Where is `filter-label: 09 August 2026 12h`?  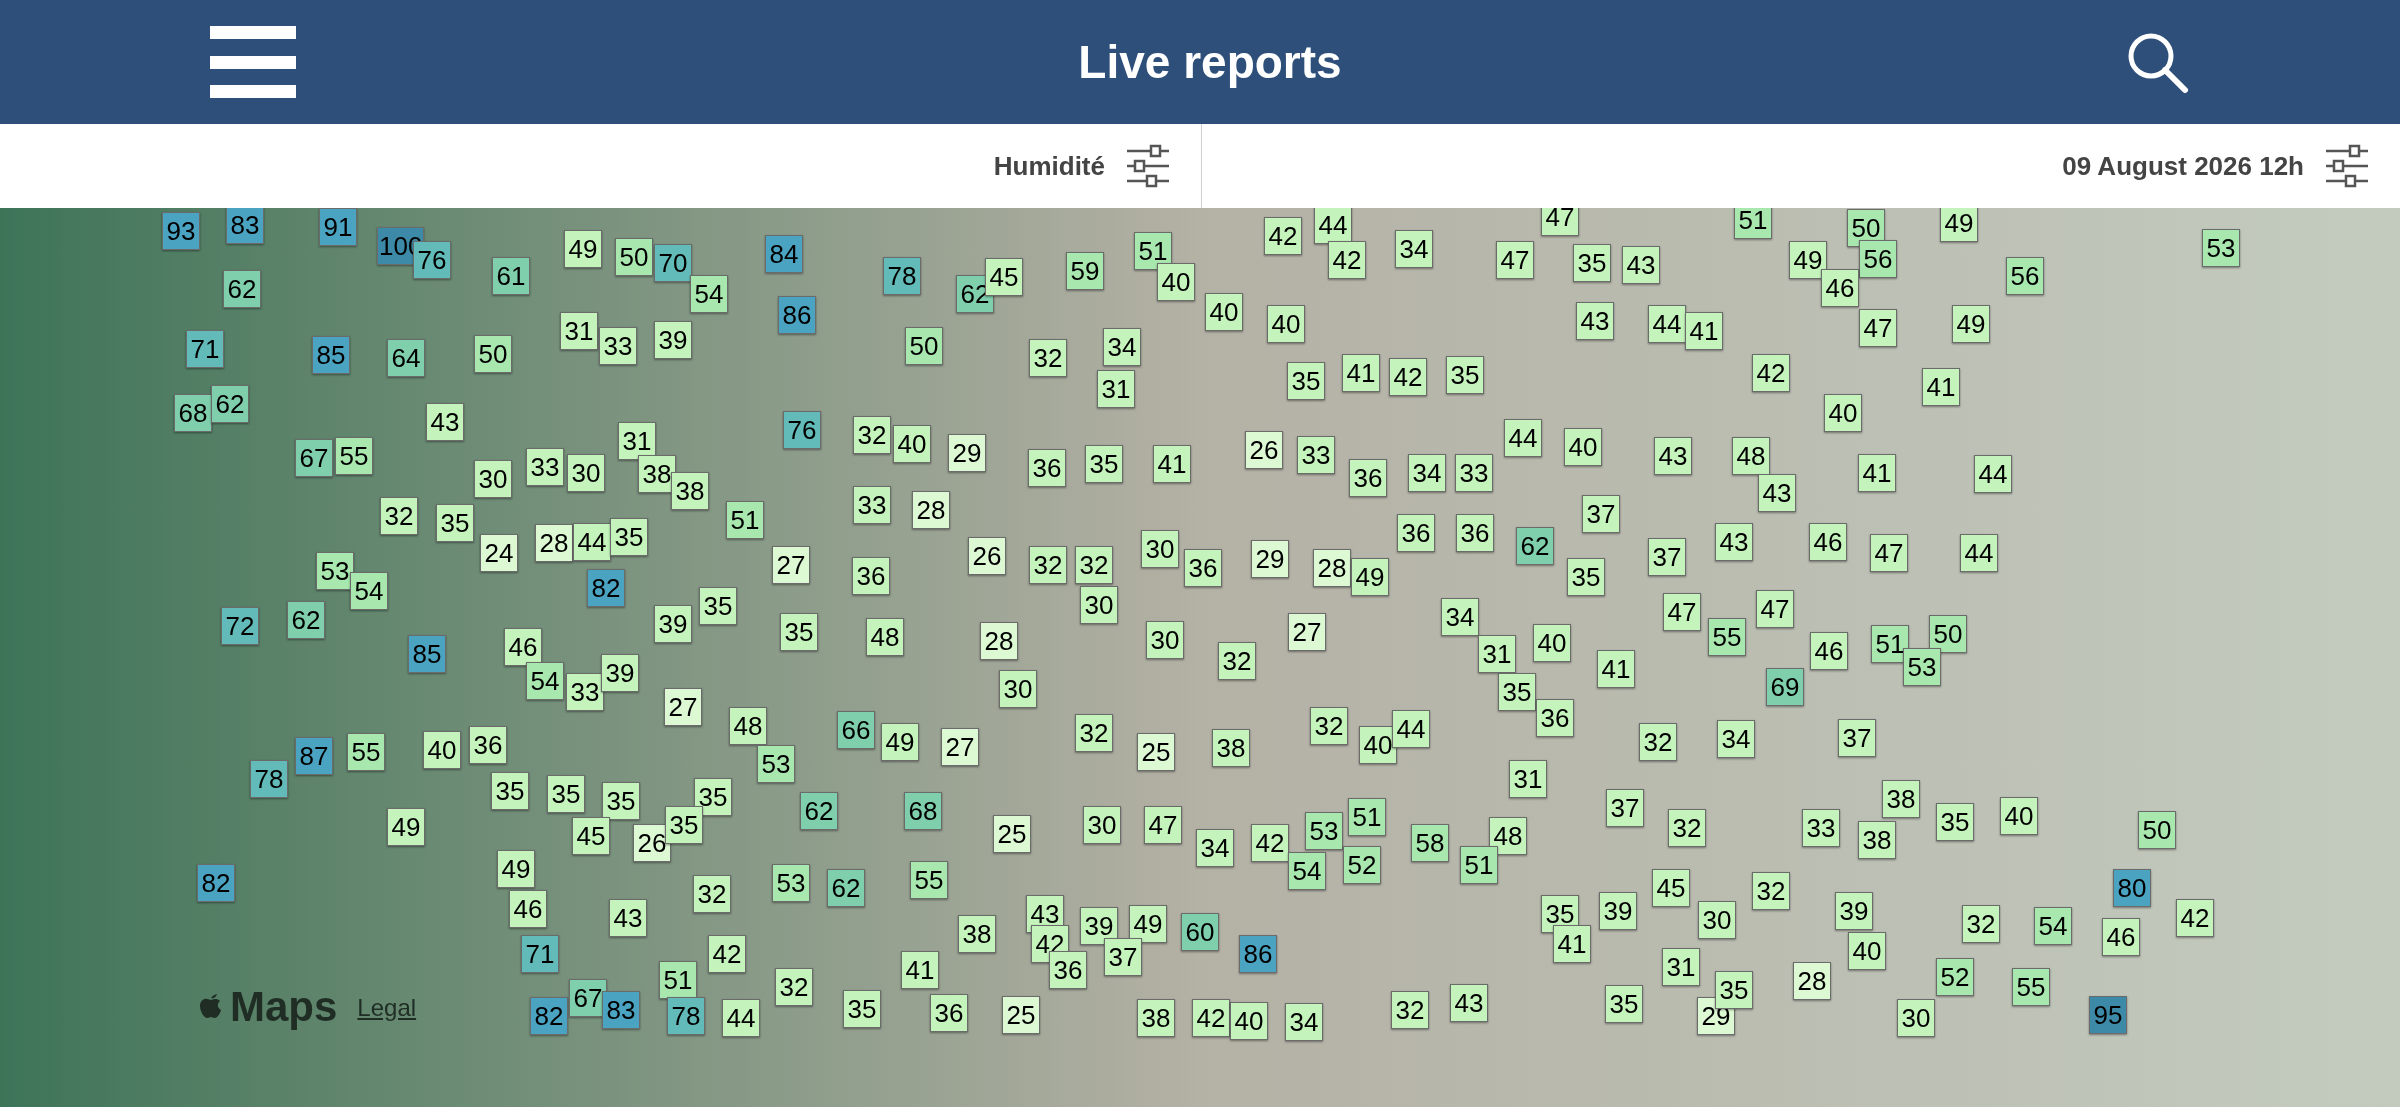 filter-label: 09 August 2026 12h is located at coordinates (2183, 166).